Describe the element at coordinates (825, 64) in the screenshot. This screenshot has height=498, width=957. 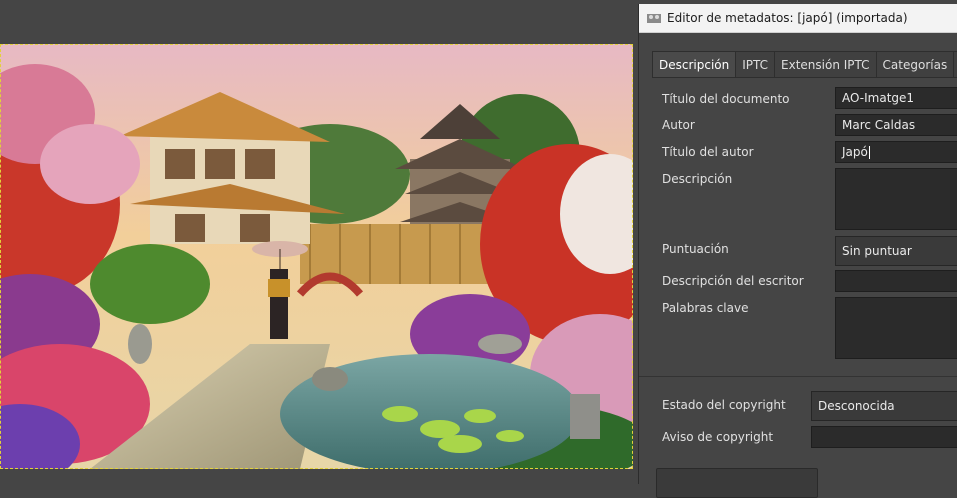
I see `tab-iptc-extension: Extensión IPTC` at that location.